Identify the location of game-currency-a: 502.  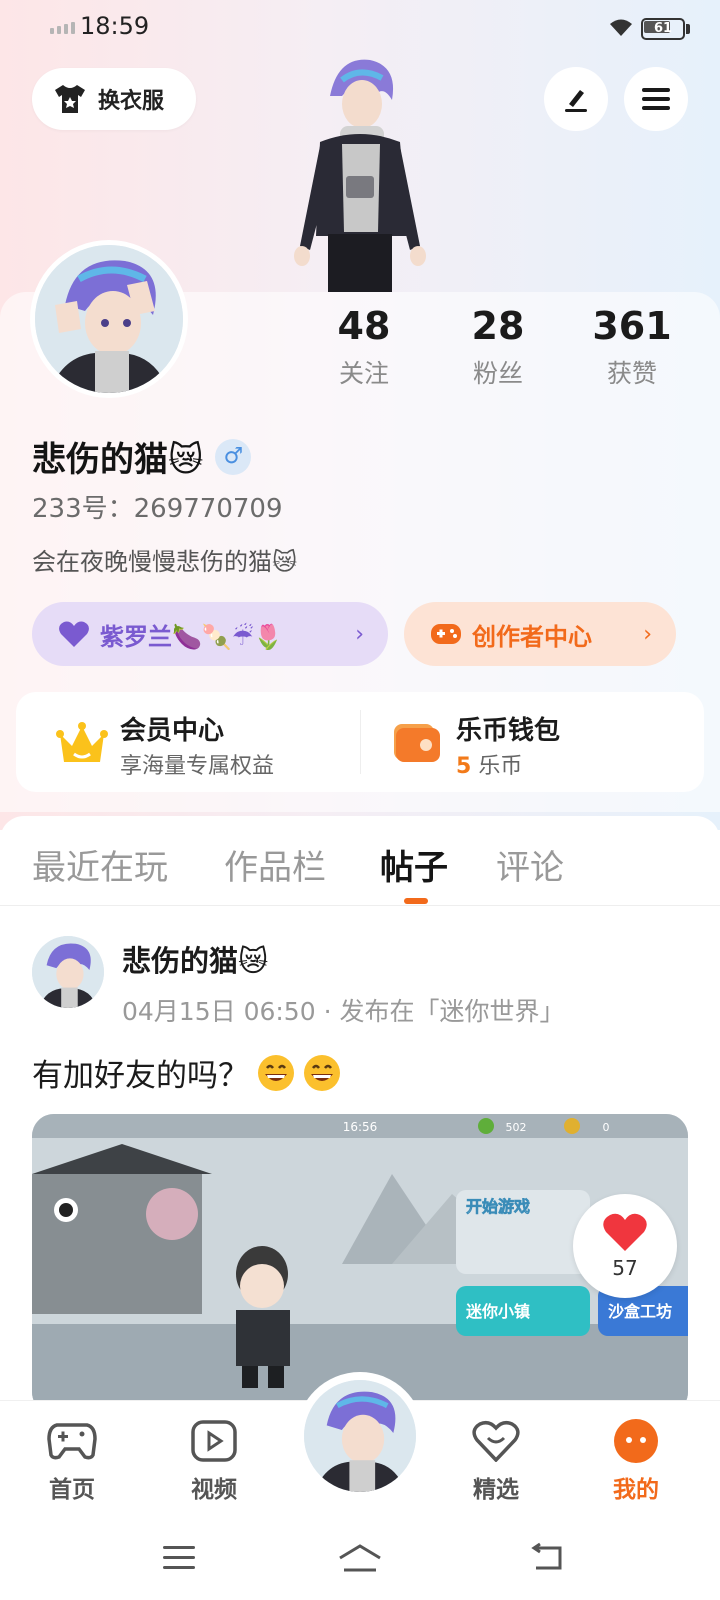
(516, 1127).